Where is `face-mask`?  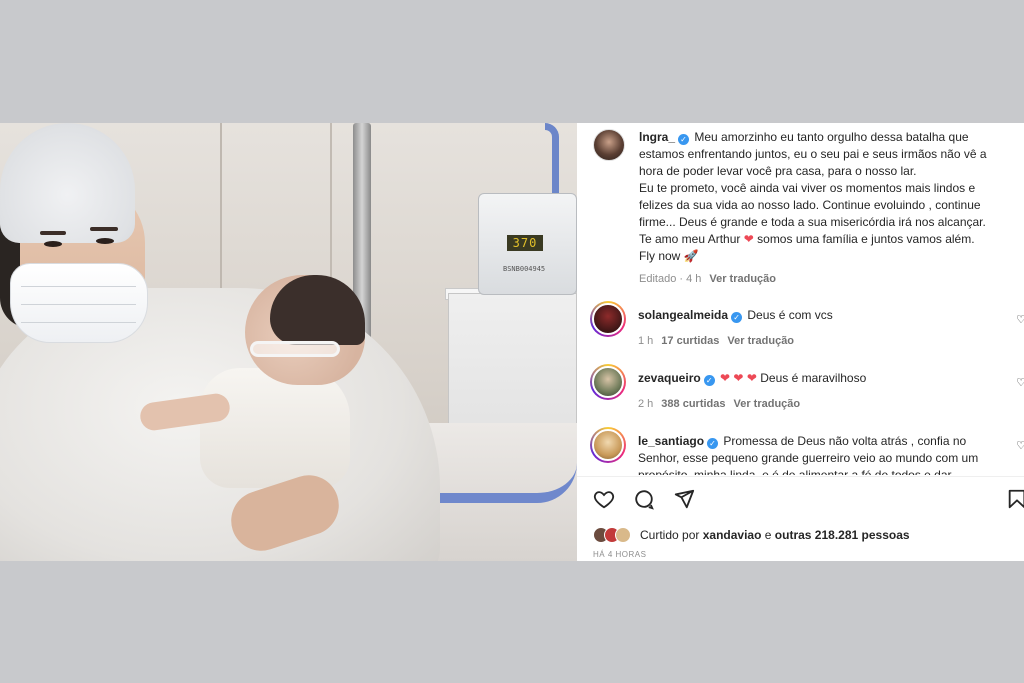 face-mask is located at coordinates (79, 303).